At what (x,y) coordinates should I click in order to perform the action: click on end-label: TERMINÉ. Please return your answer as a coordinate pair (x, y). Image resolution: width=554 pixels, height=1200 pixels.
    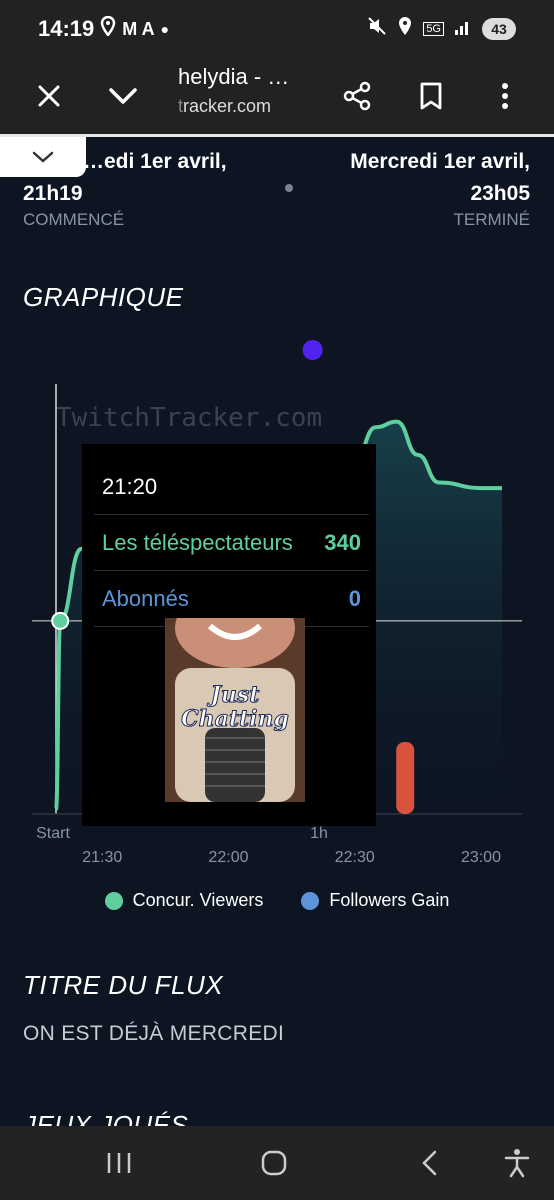
    Looking at the image, I should click on (492, 219).